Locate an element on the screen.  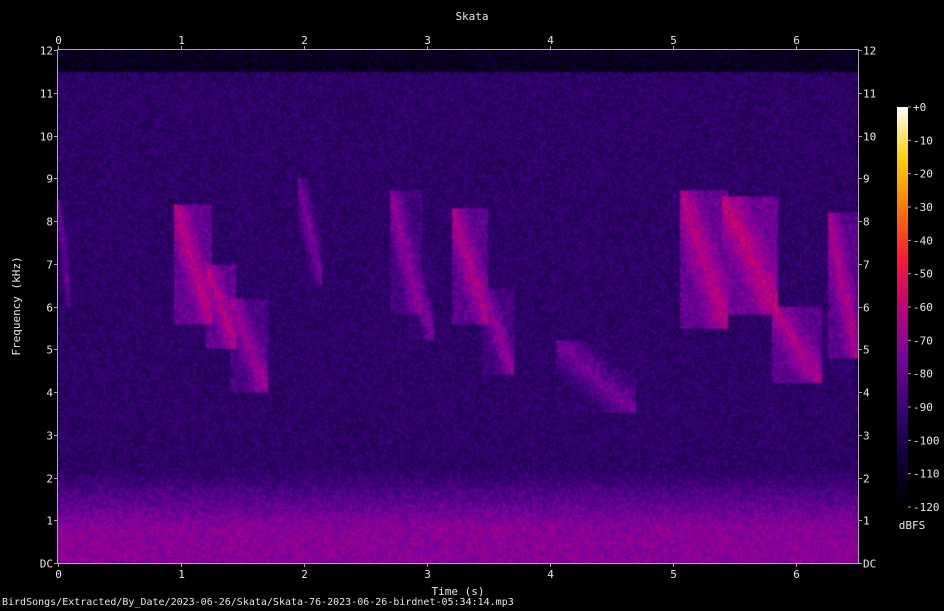
x-tick-label-bottom: 4 is located at coordinates (550, 574).